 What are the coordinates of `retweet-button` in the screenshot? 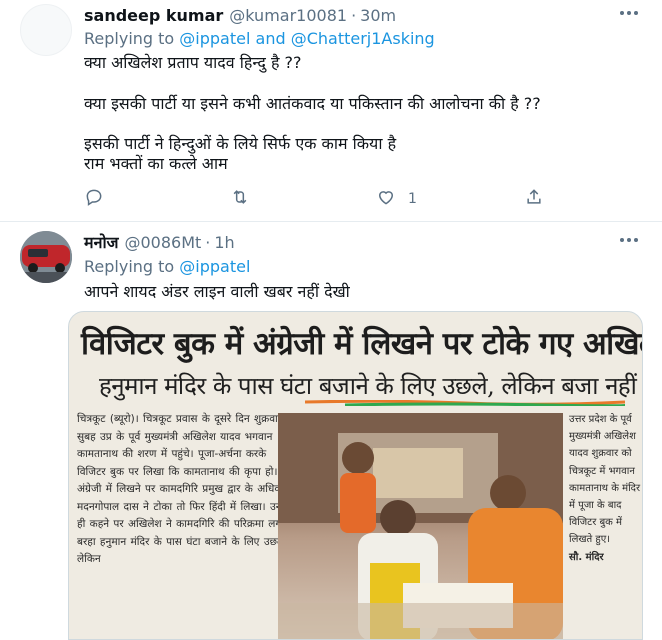 It's located at (240, 199).